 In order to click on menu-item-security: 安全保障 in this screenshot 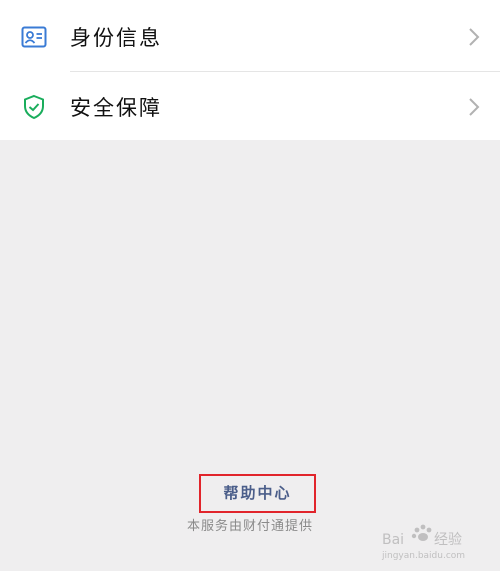, I will do `click(250, 107)`.